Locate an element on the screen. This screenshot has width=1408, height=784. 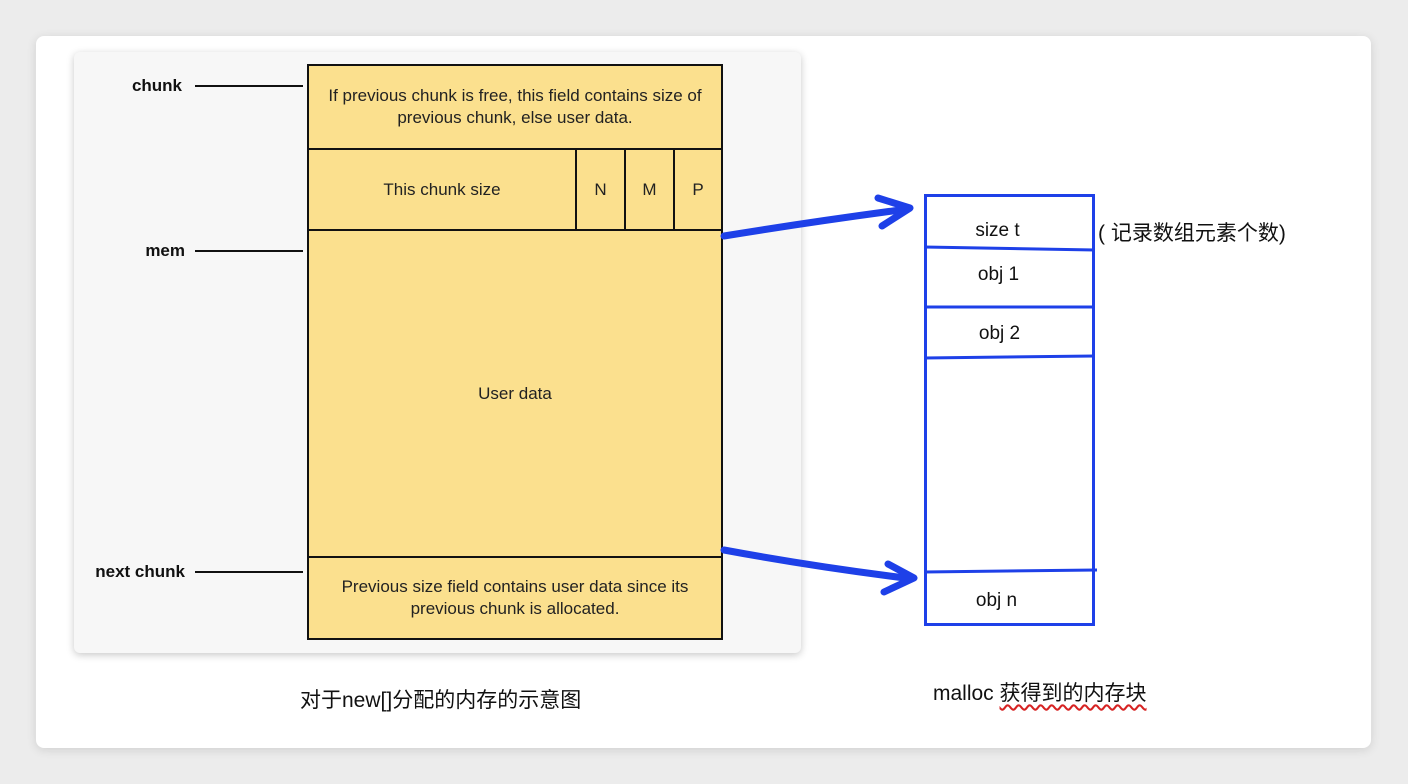
right-caption-underlined: 获得到的内存块 is located at coordinates (1073, 693).